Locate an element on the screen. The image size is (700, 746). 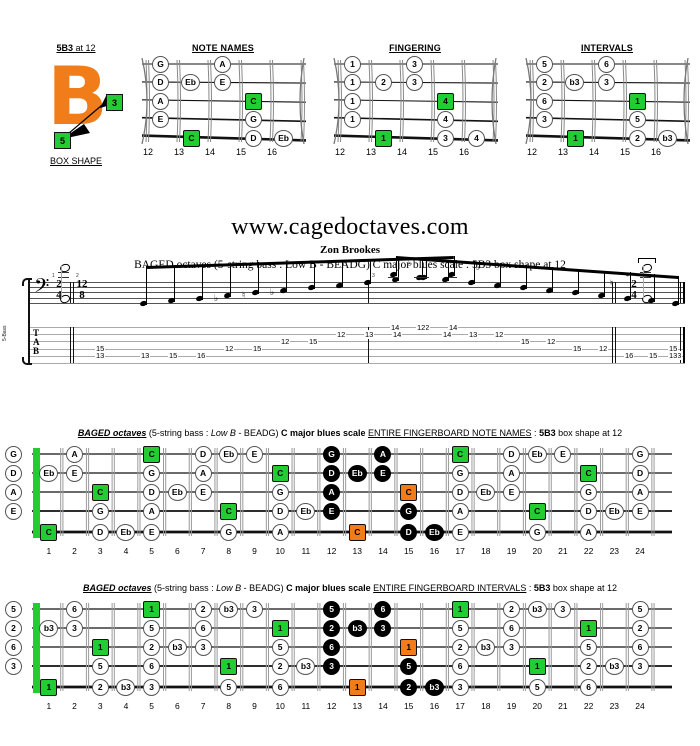
fret-number: 4 is located at coordinates (126, 706).